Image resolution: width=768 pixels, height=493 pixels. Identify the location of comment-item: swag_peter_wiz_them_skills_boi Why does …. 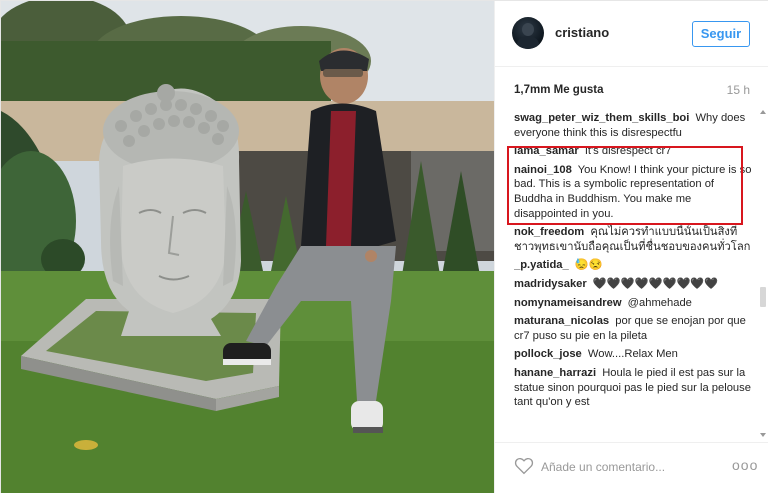
(633, 125).